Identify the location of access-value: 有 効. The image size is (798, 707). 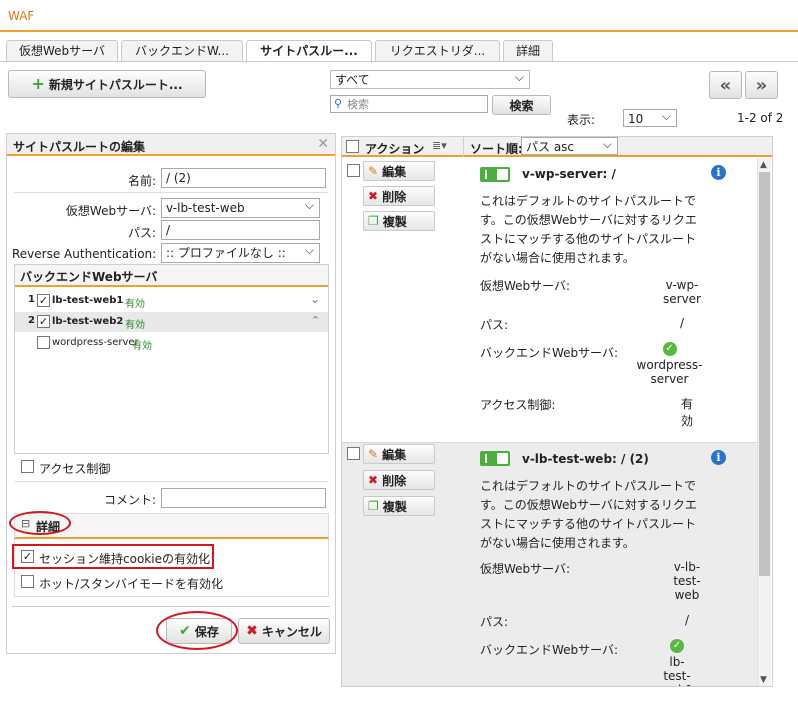
(686, 412).